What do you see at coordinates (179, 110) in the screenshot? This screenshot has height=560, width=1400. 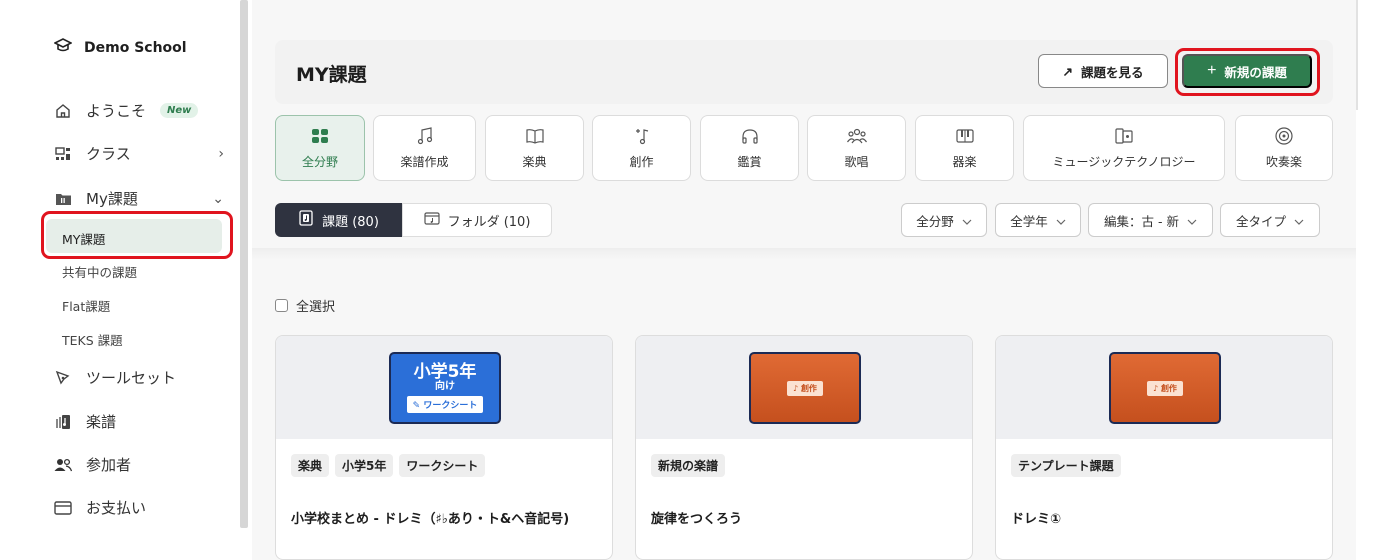 I see `new-badge: New` at bounding box center [179, 110].